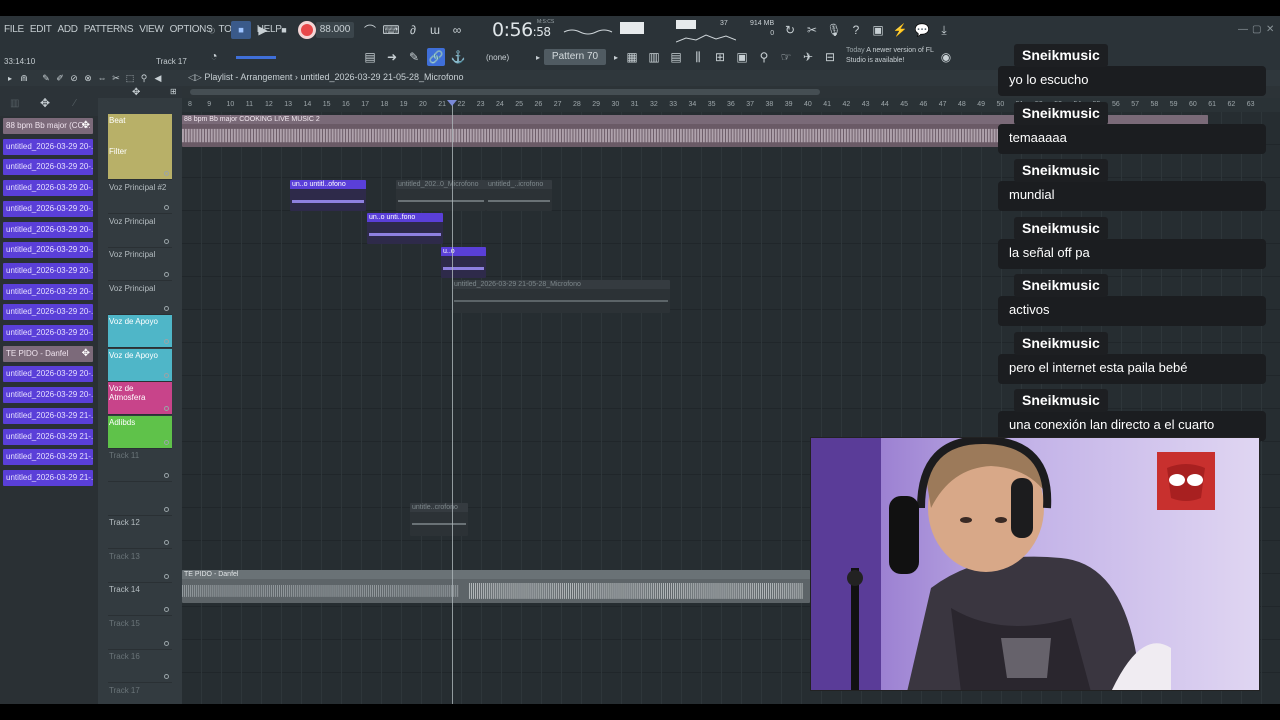  Describe the element at coordinates (256, 57) in the screenshot. I see `master-volume-slider` at that location.